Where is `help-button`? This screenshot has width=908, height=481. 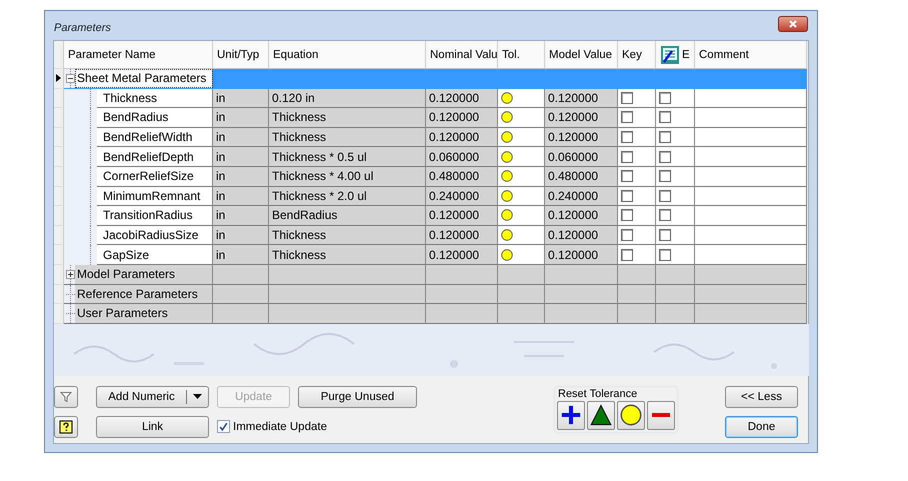
help-button is located at coordinates (66, 427).